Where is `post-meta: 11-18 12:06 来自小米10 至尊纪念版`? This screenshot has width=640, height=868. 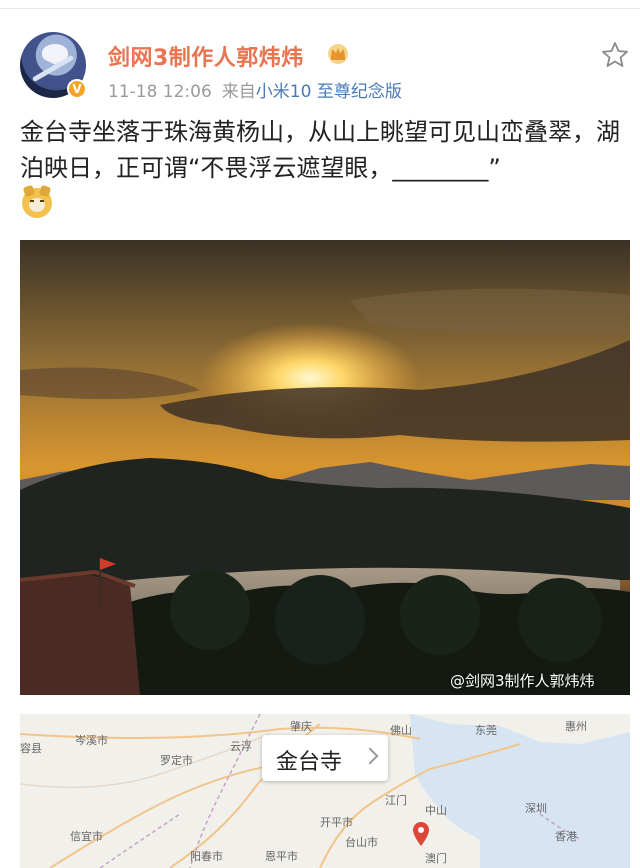 post-meta: 11-18 12:06 来自小米10 至尊纪念版 is located at coordinates (255, 89).